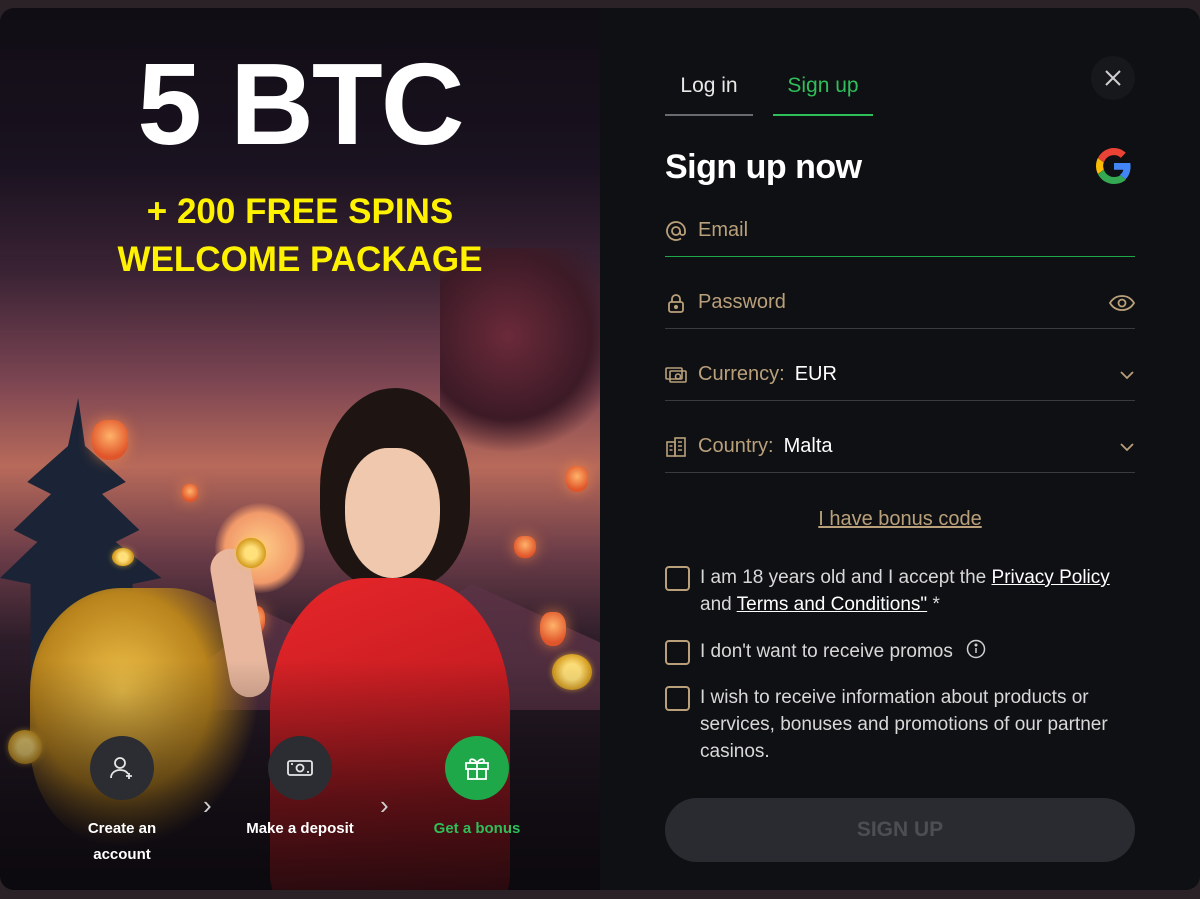 The width and height of the screenshot is (1200, 899). I want to click on page-title: Sign up now, so click(763, 167).